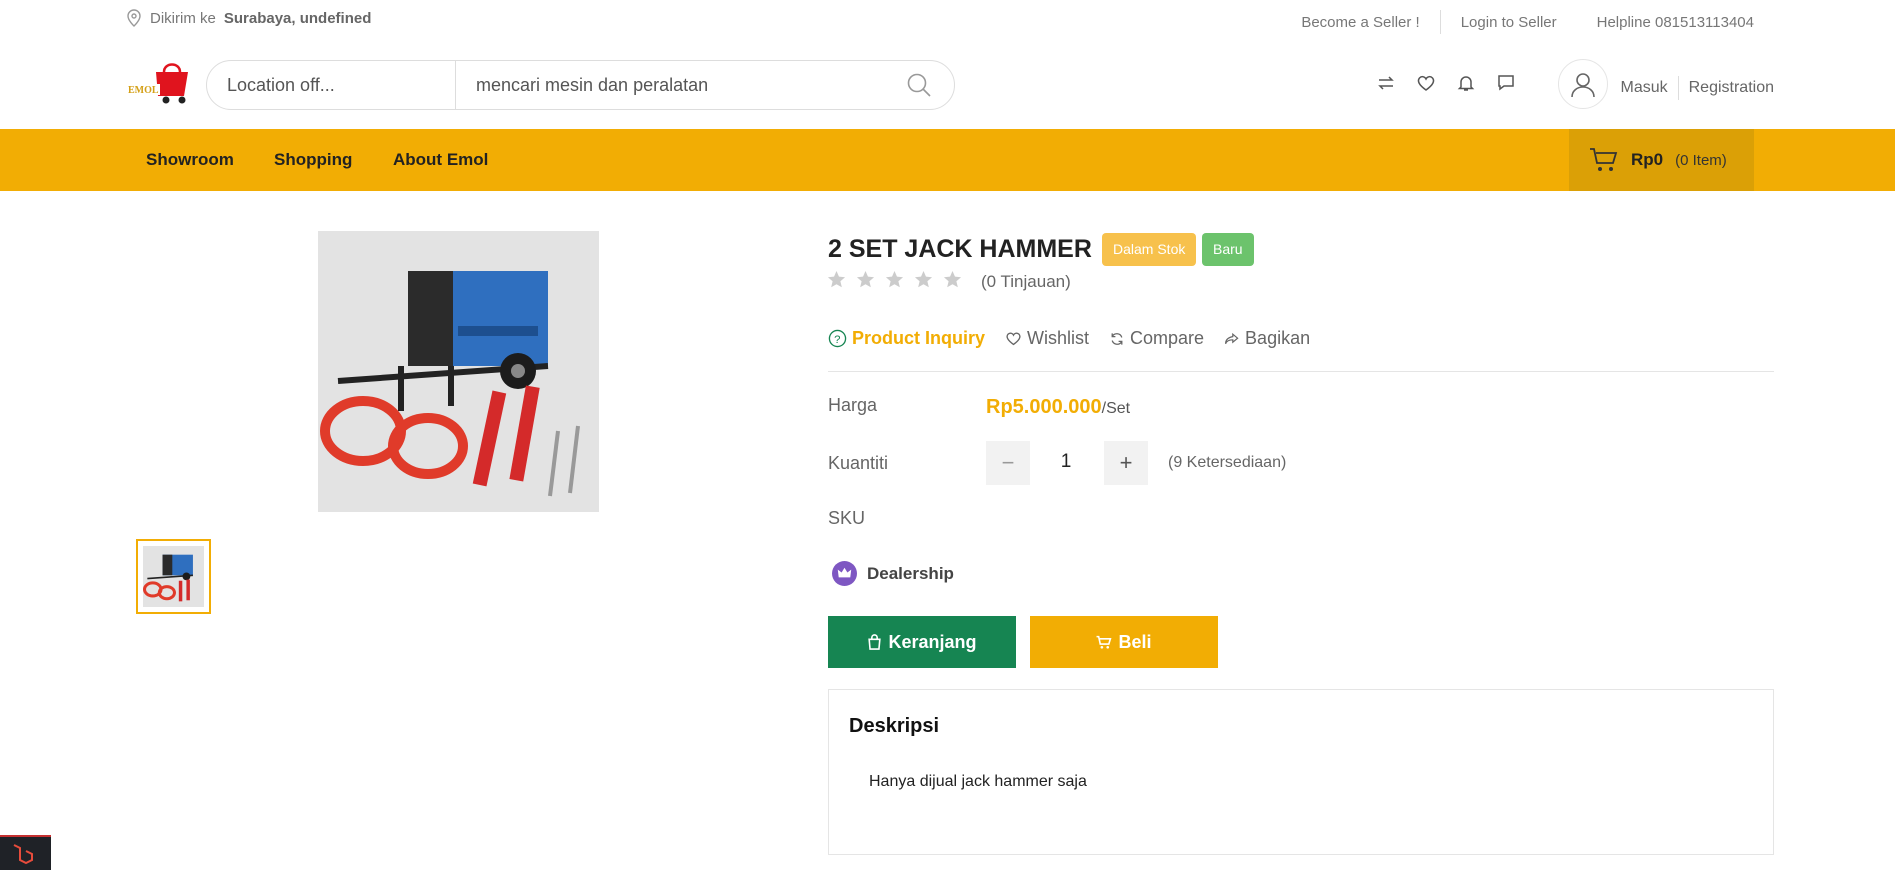 This screenshot has height=875, width=1895. I want to click on rating-stars, so click(894, 279).